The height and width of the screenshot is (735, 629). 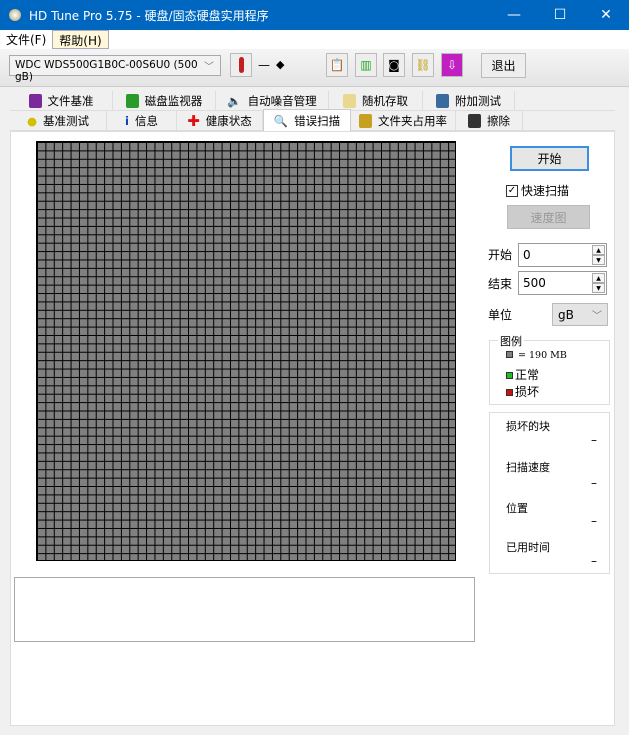 I want to click on menu-file: 文件(F), so click(x=26, y=39).